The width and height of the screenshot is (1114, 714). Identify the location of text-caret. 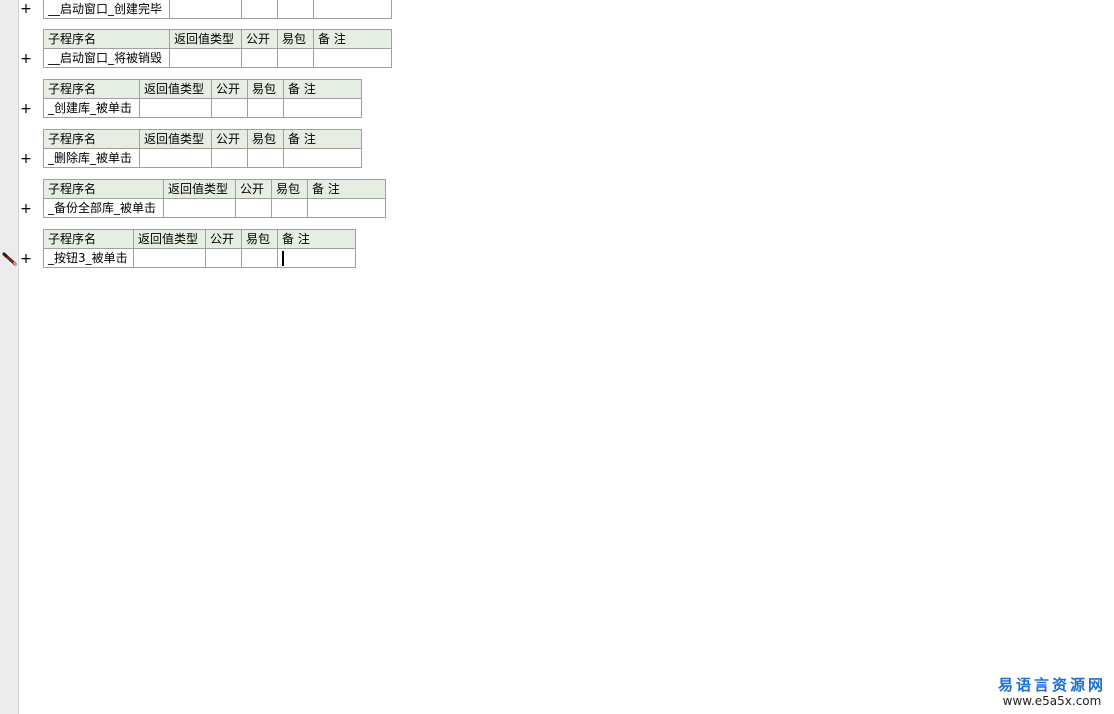
(283, 258).